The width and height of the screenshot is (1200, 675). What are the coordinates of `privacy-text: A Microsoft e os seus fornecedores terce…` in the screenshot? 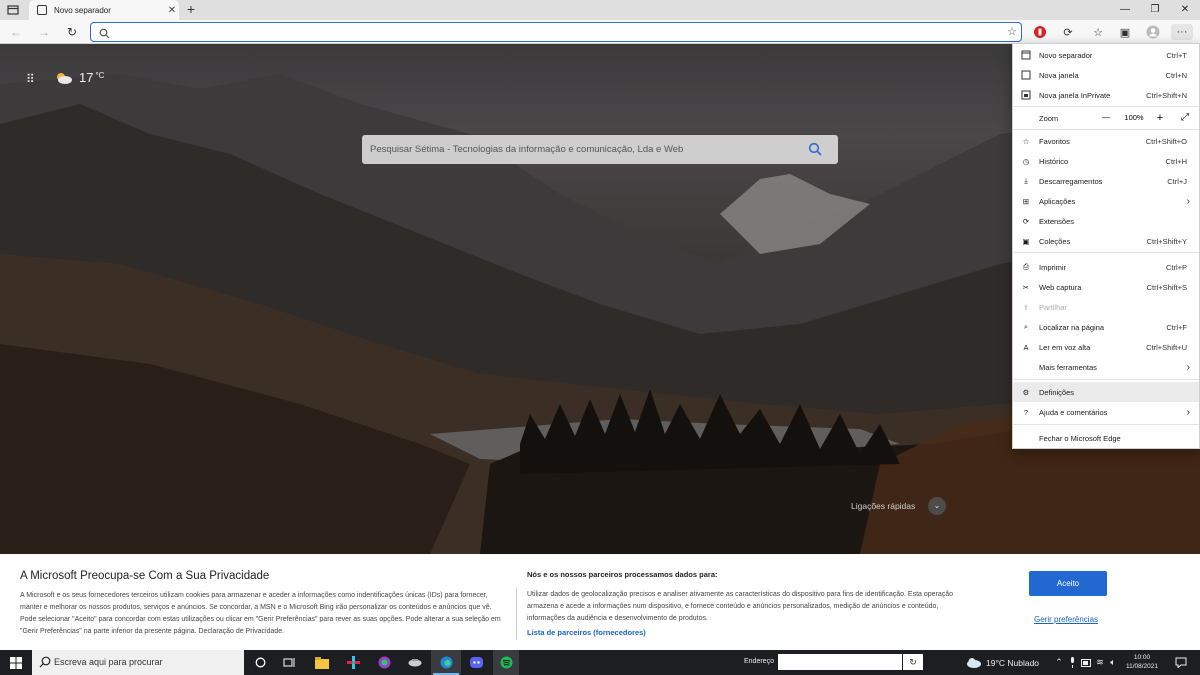 It's located at (260, 613).